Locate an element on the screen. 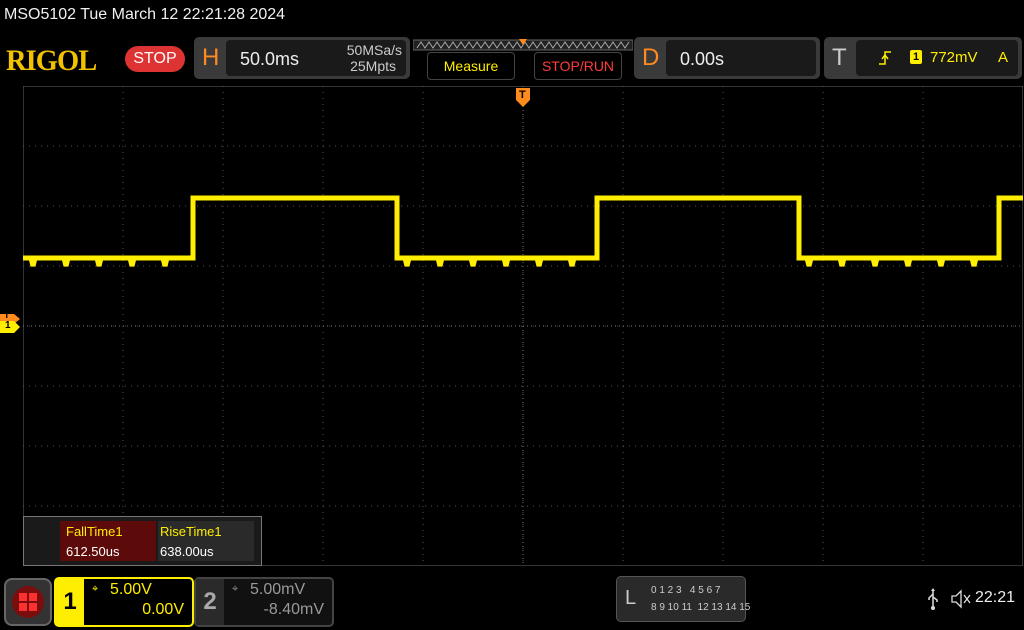  channel-1-number: 1 is located at coordinates (70, 602).